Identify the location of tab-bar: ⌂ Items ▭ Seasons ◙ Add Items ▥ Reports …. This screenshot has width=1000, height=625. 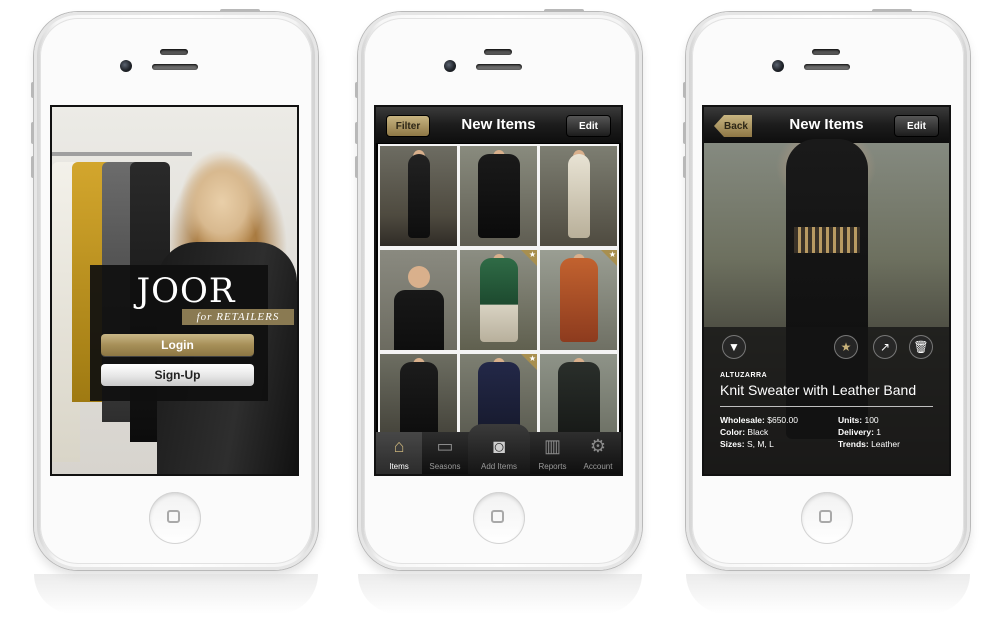
(498, 449).